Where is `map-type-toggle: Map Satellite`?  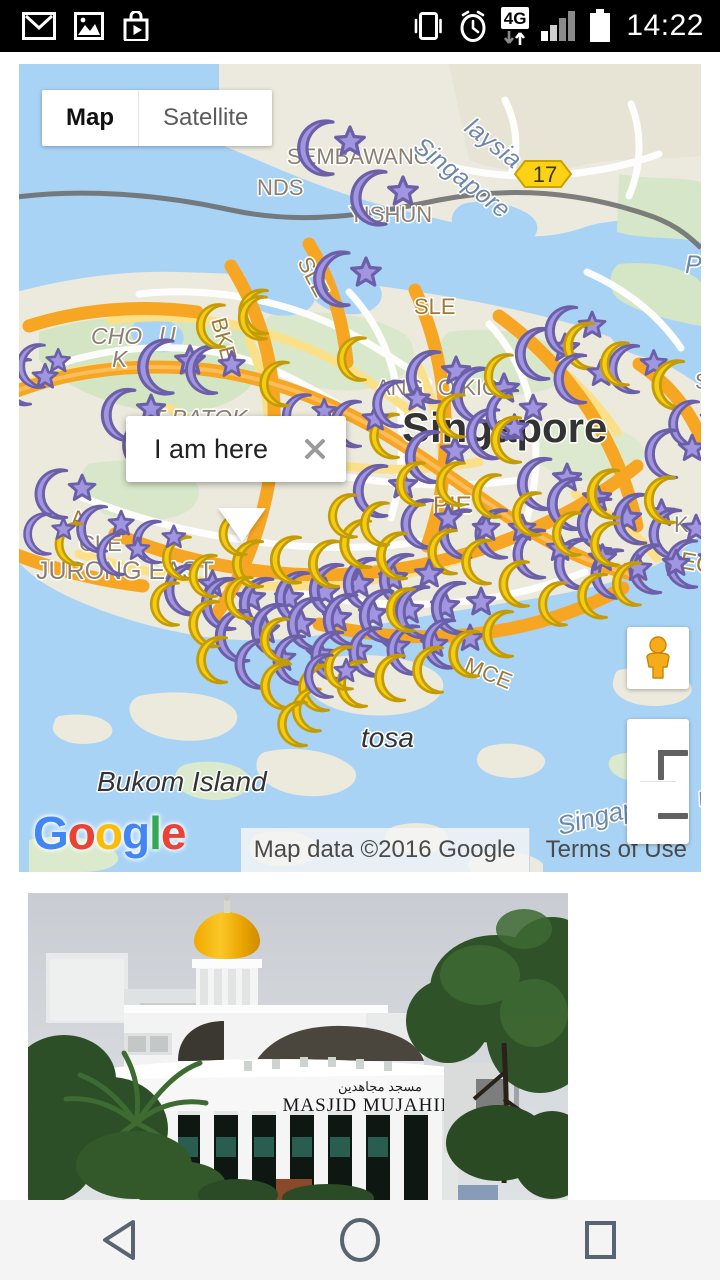
map-type-toggle: Map Satellite is located at coordinates (157, 118).